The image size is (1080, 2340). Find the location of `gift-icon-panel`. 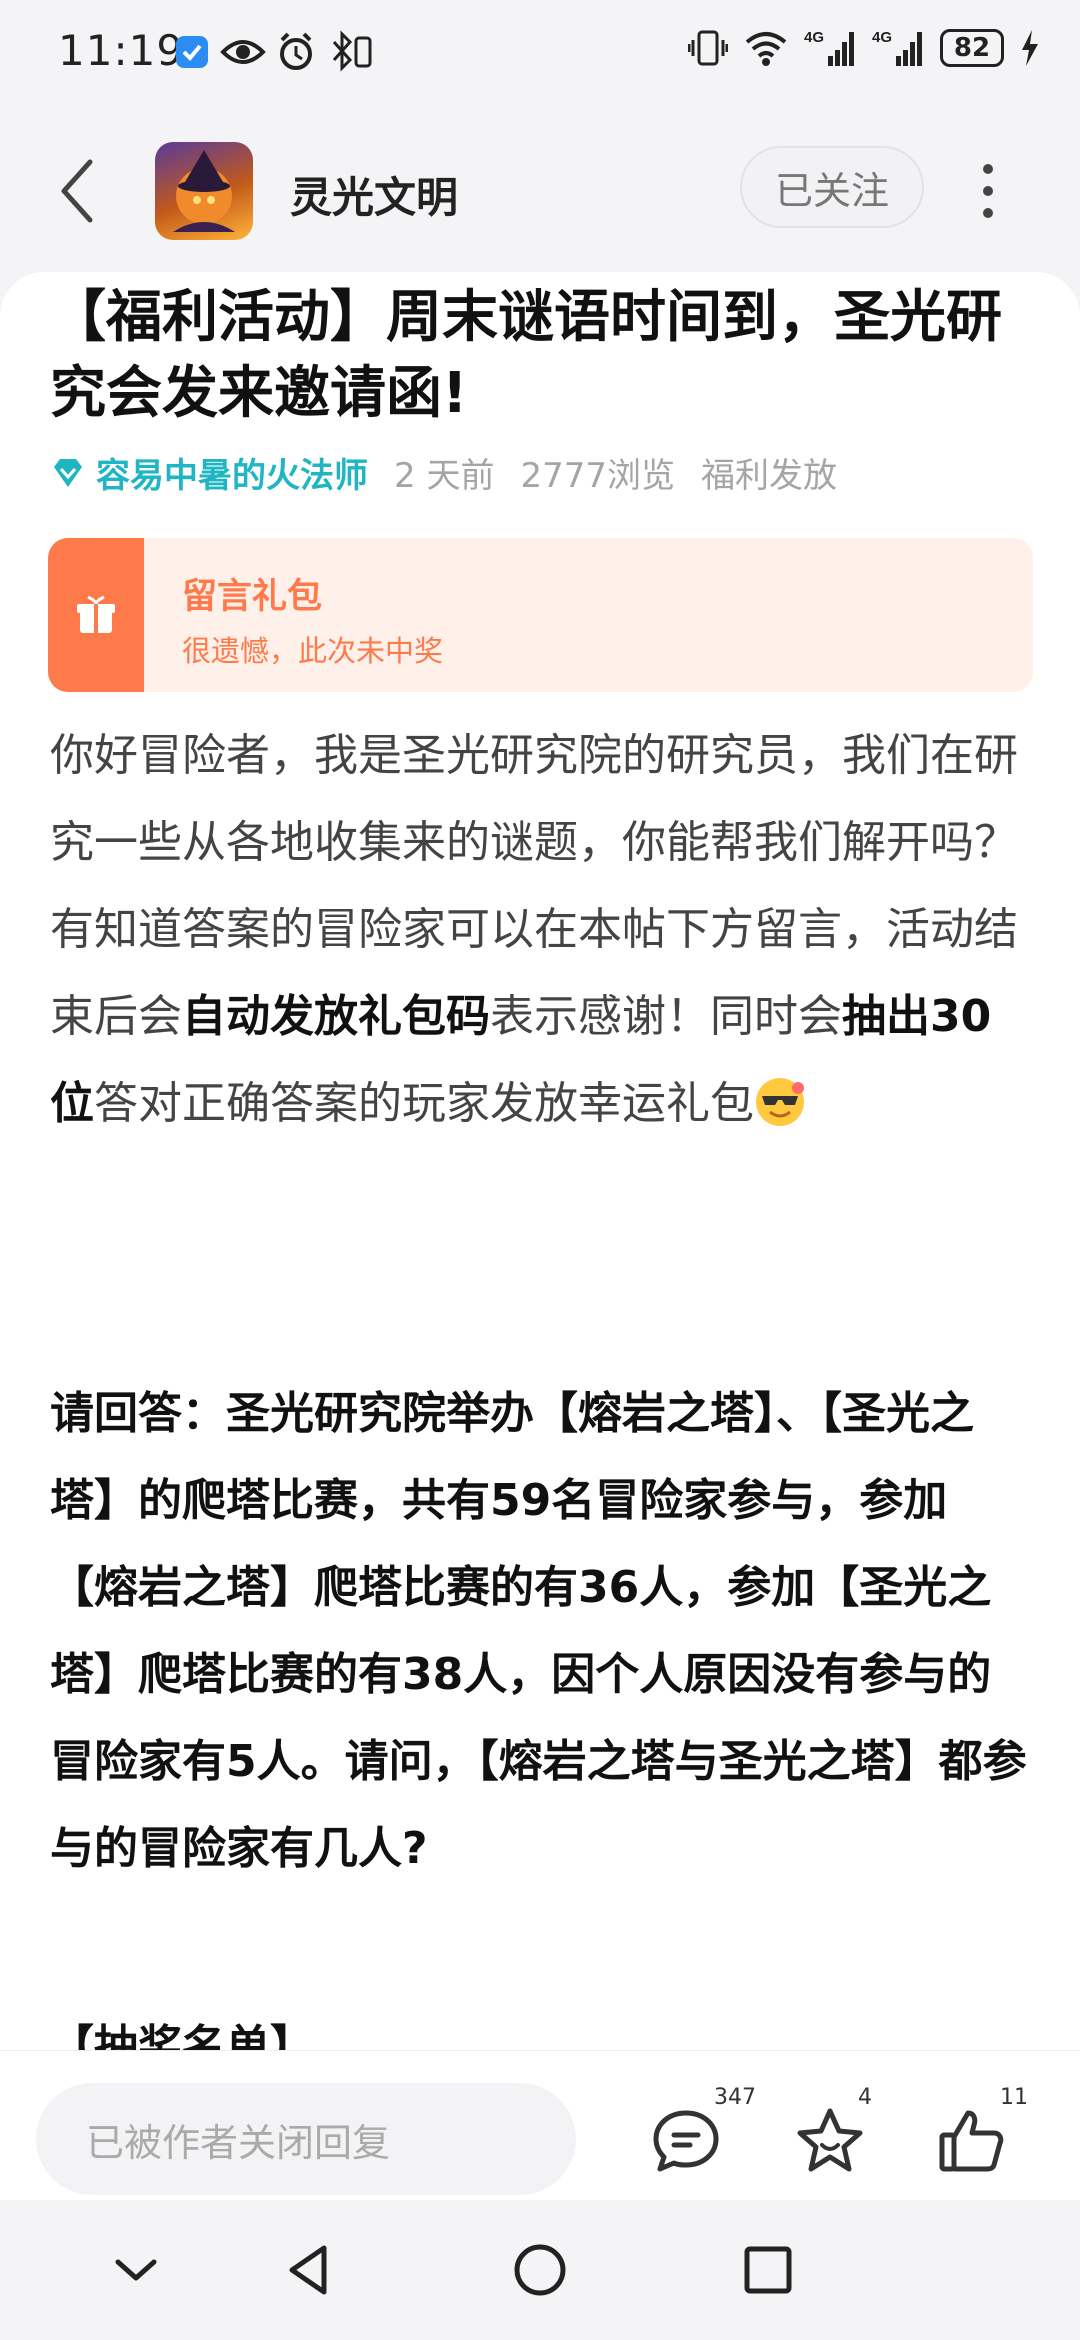

gift-icon-panel is located at coordinates (96, 615).